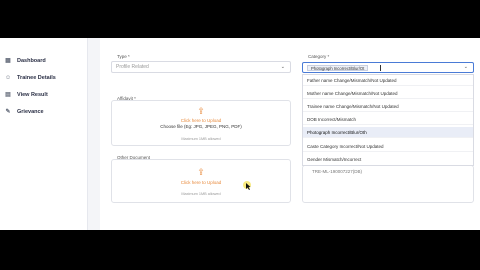 The image size is (480, 270). I want to click on grievance-icon: ✎, so click(8, 112).